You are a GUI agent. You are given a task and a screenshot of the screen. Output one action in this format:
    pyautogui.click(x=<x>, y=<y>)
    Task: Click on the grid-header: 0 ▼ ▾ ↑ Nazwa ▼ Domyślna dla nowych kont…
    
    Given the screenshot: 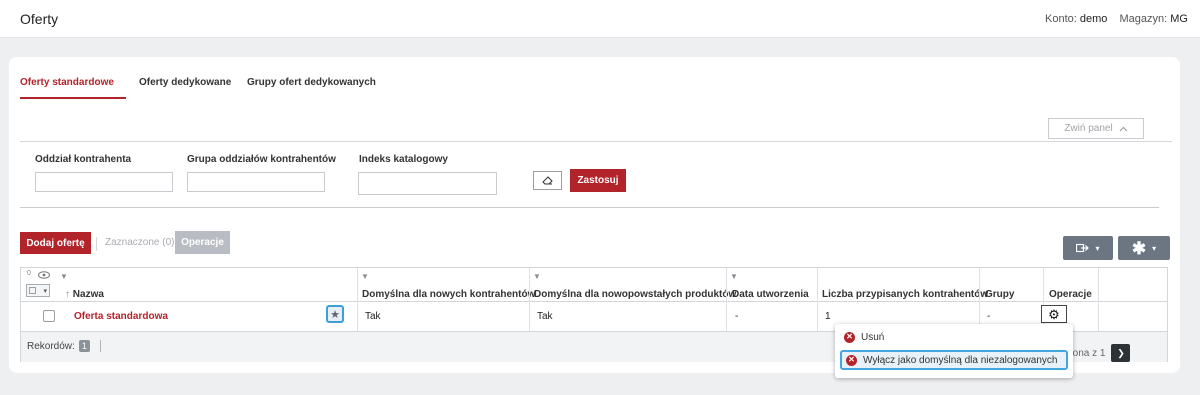 What is the action you would take?
    pyautogui.click(x=594, y=285)
    